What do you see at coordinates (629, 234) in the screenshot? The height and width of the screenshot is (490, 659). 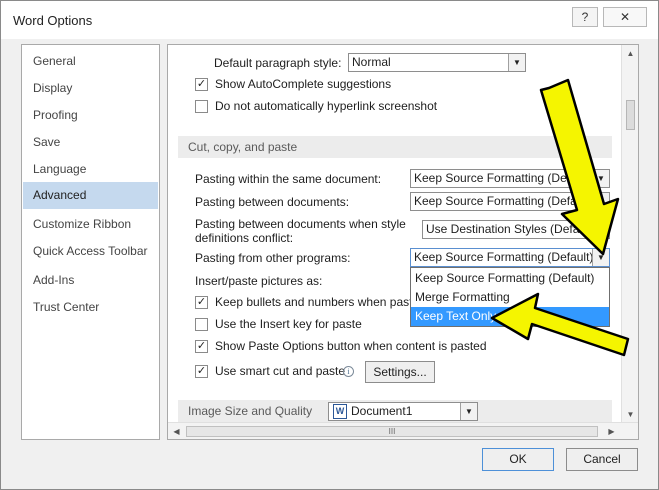 I see `vertical-scrollbar: ▲ ▼` at bounding box center [629, 234].